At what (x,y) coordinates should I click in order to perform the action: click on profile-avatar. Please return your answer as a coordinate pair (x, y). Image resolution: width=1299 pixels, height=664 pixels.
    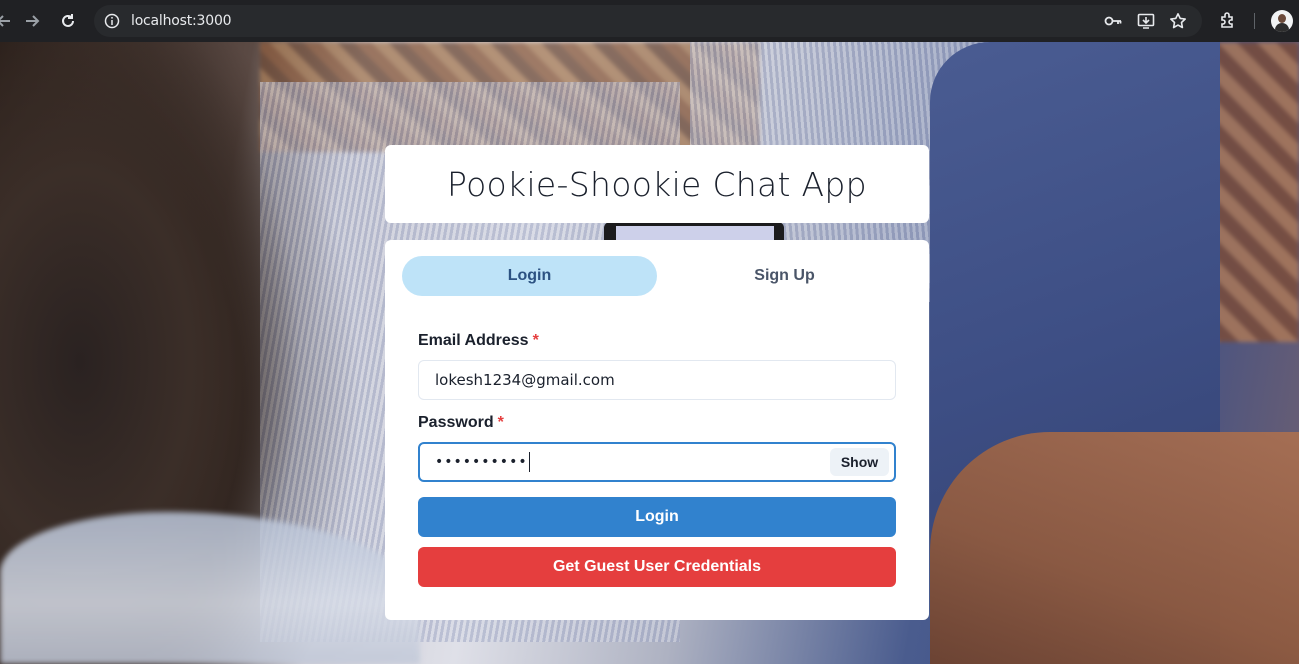
    Looking at the image, I should click on (1282, 21).